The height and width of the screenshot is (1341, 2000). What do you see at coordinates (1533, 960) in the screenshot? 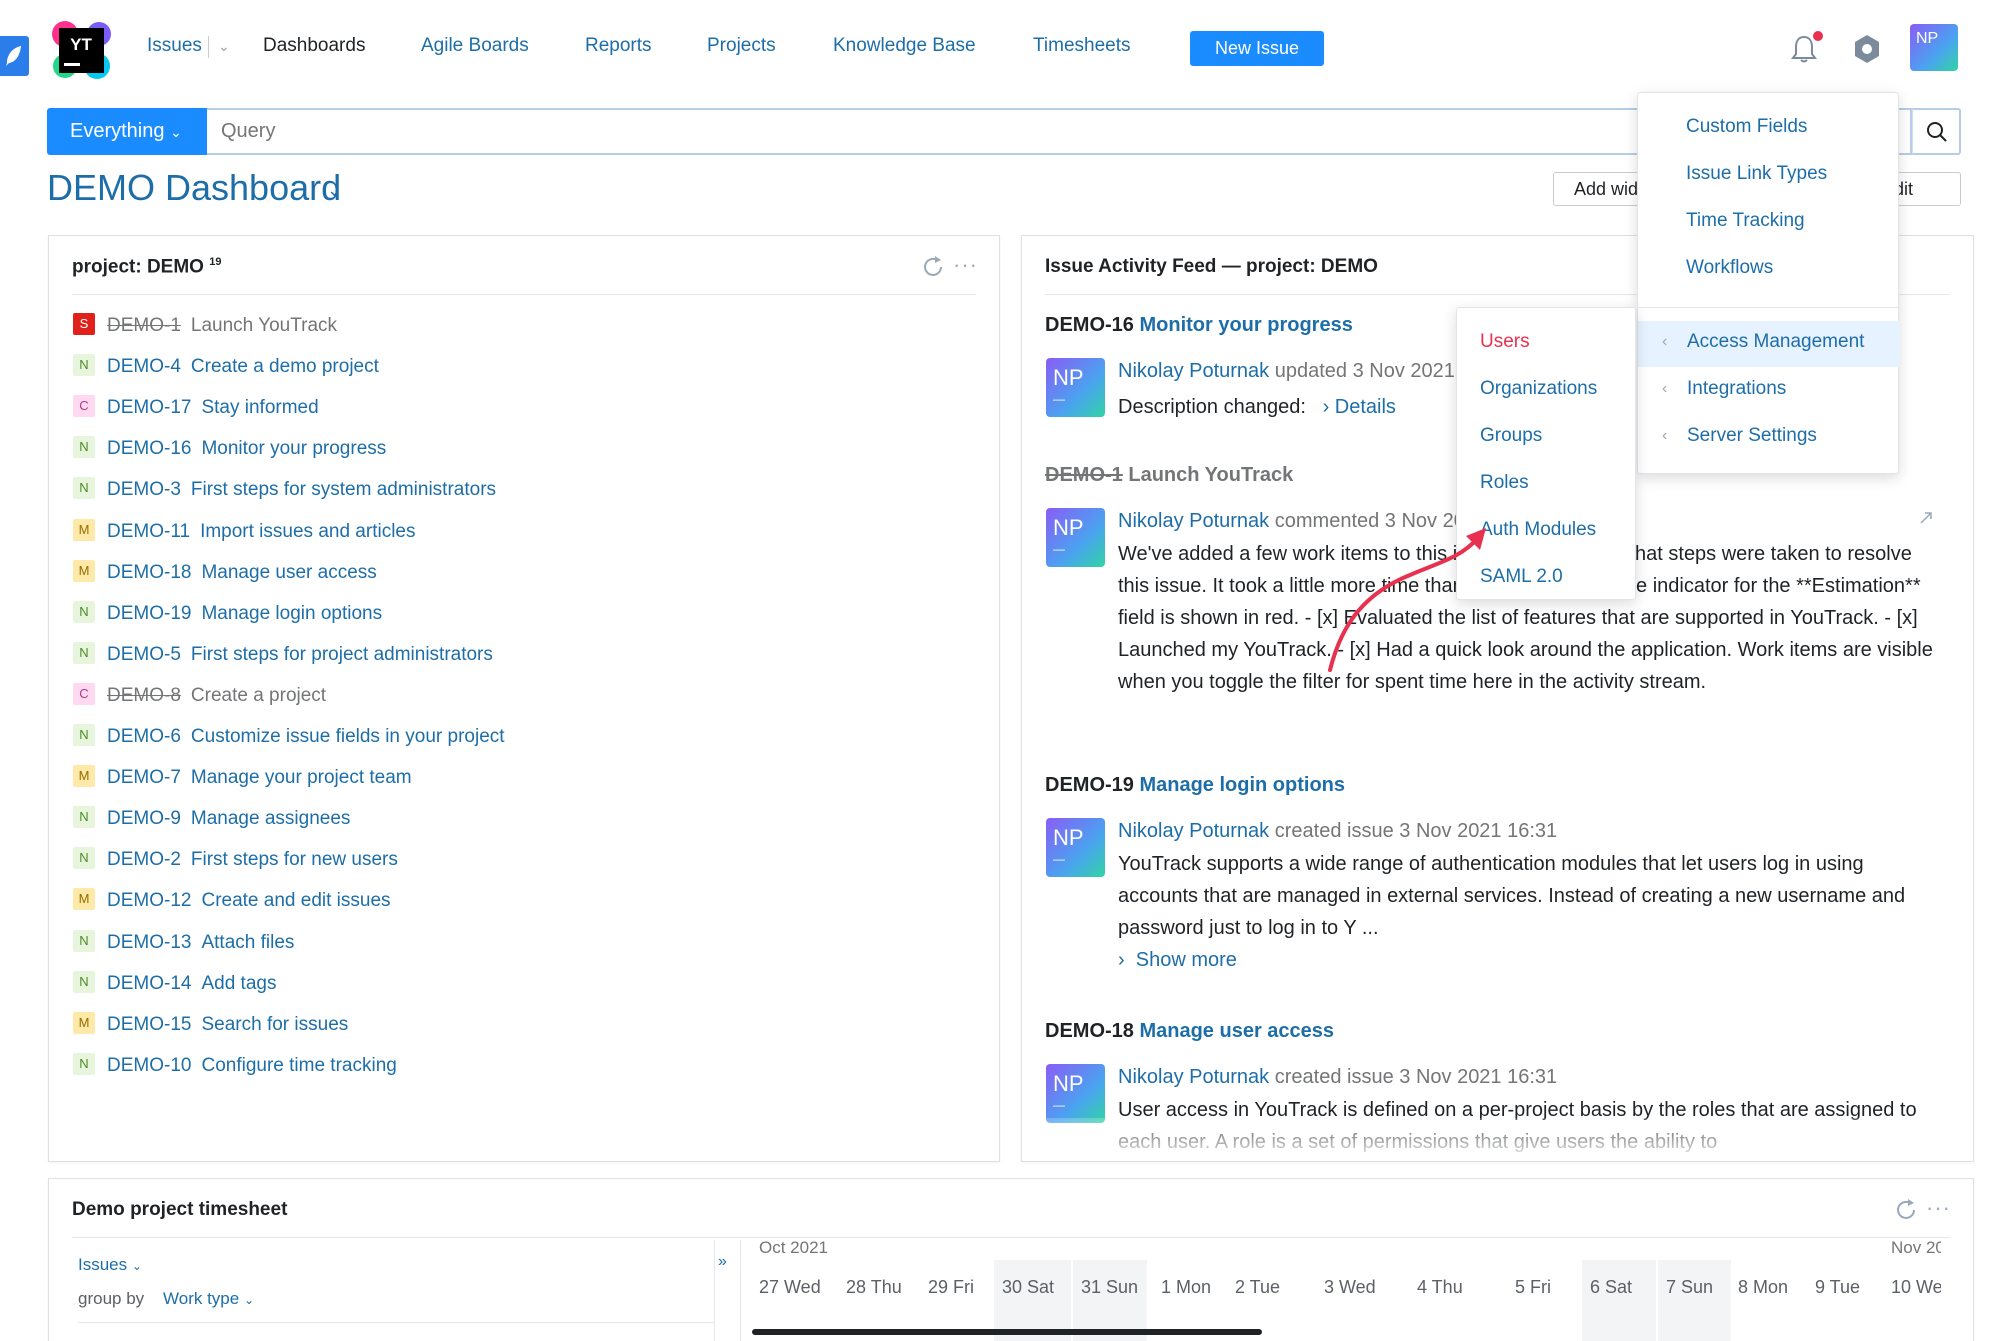
I see `show-more-link: › Show more` at bounding box center [1533, 960].